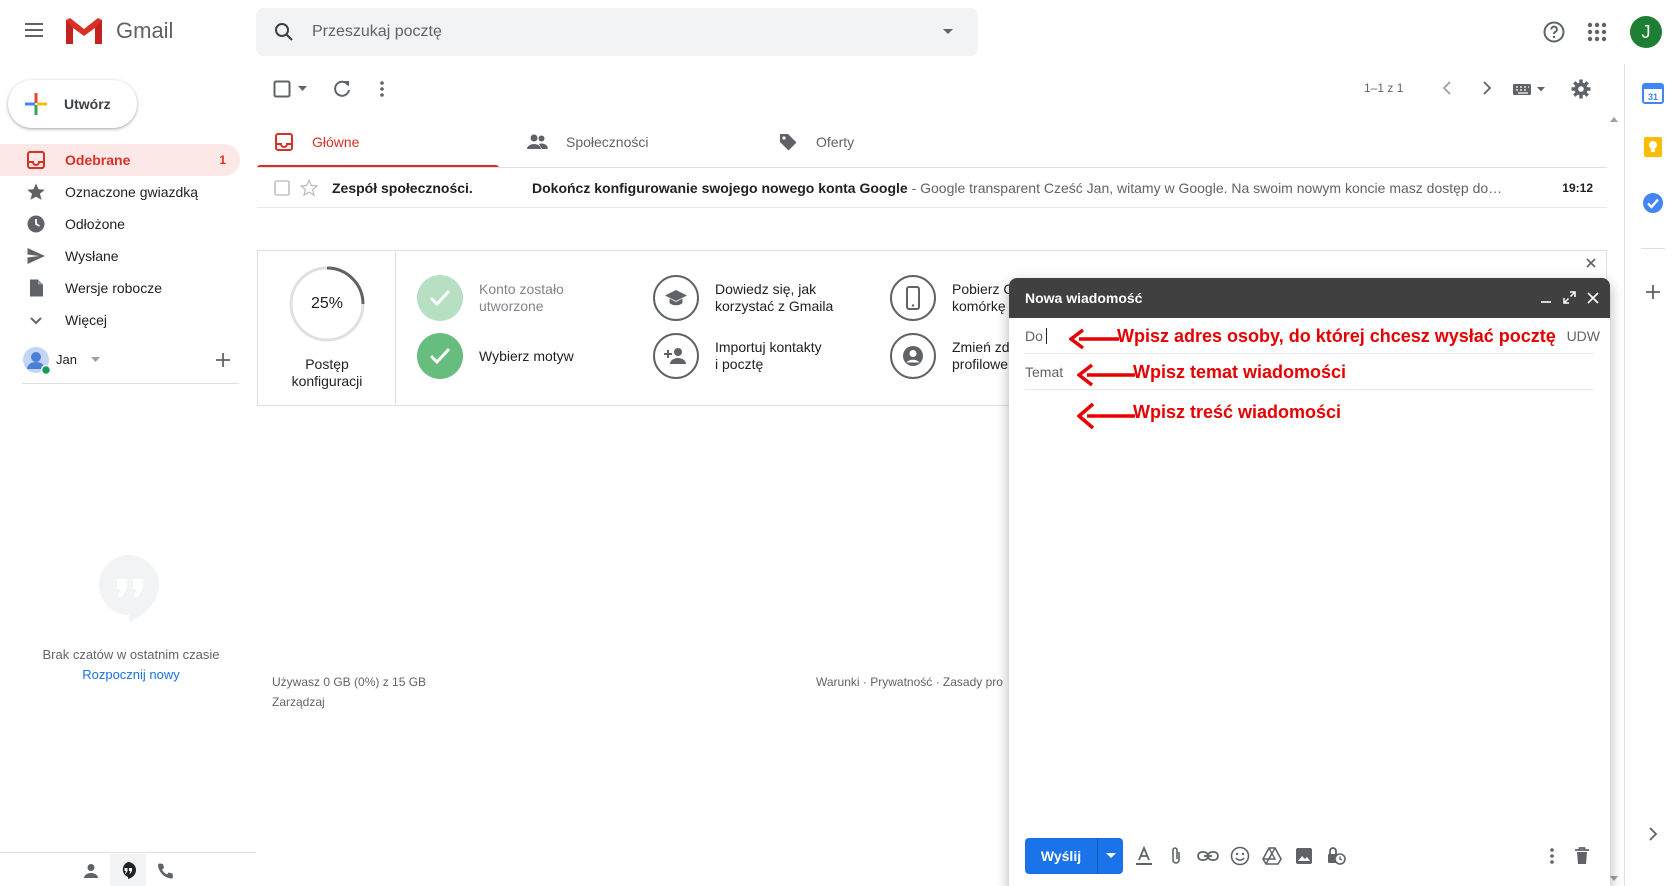 The width and height of the screenshot is (1680, 886). I want to click on insert-emoji-icon, so click(1240, 856).